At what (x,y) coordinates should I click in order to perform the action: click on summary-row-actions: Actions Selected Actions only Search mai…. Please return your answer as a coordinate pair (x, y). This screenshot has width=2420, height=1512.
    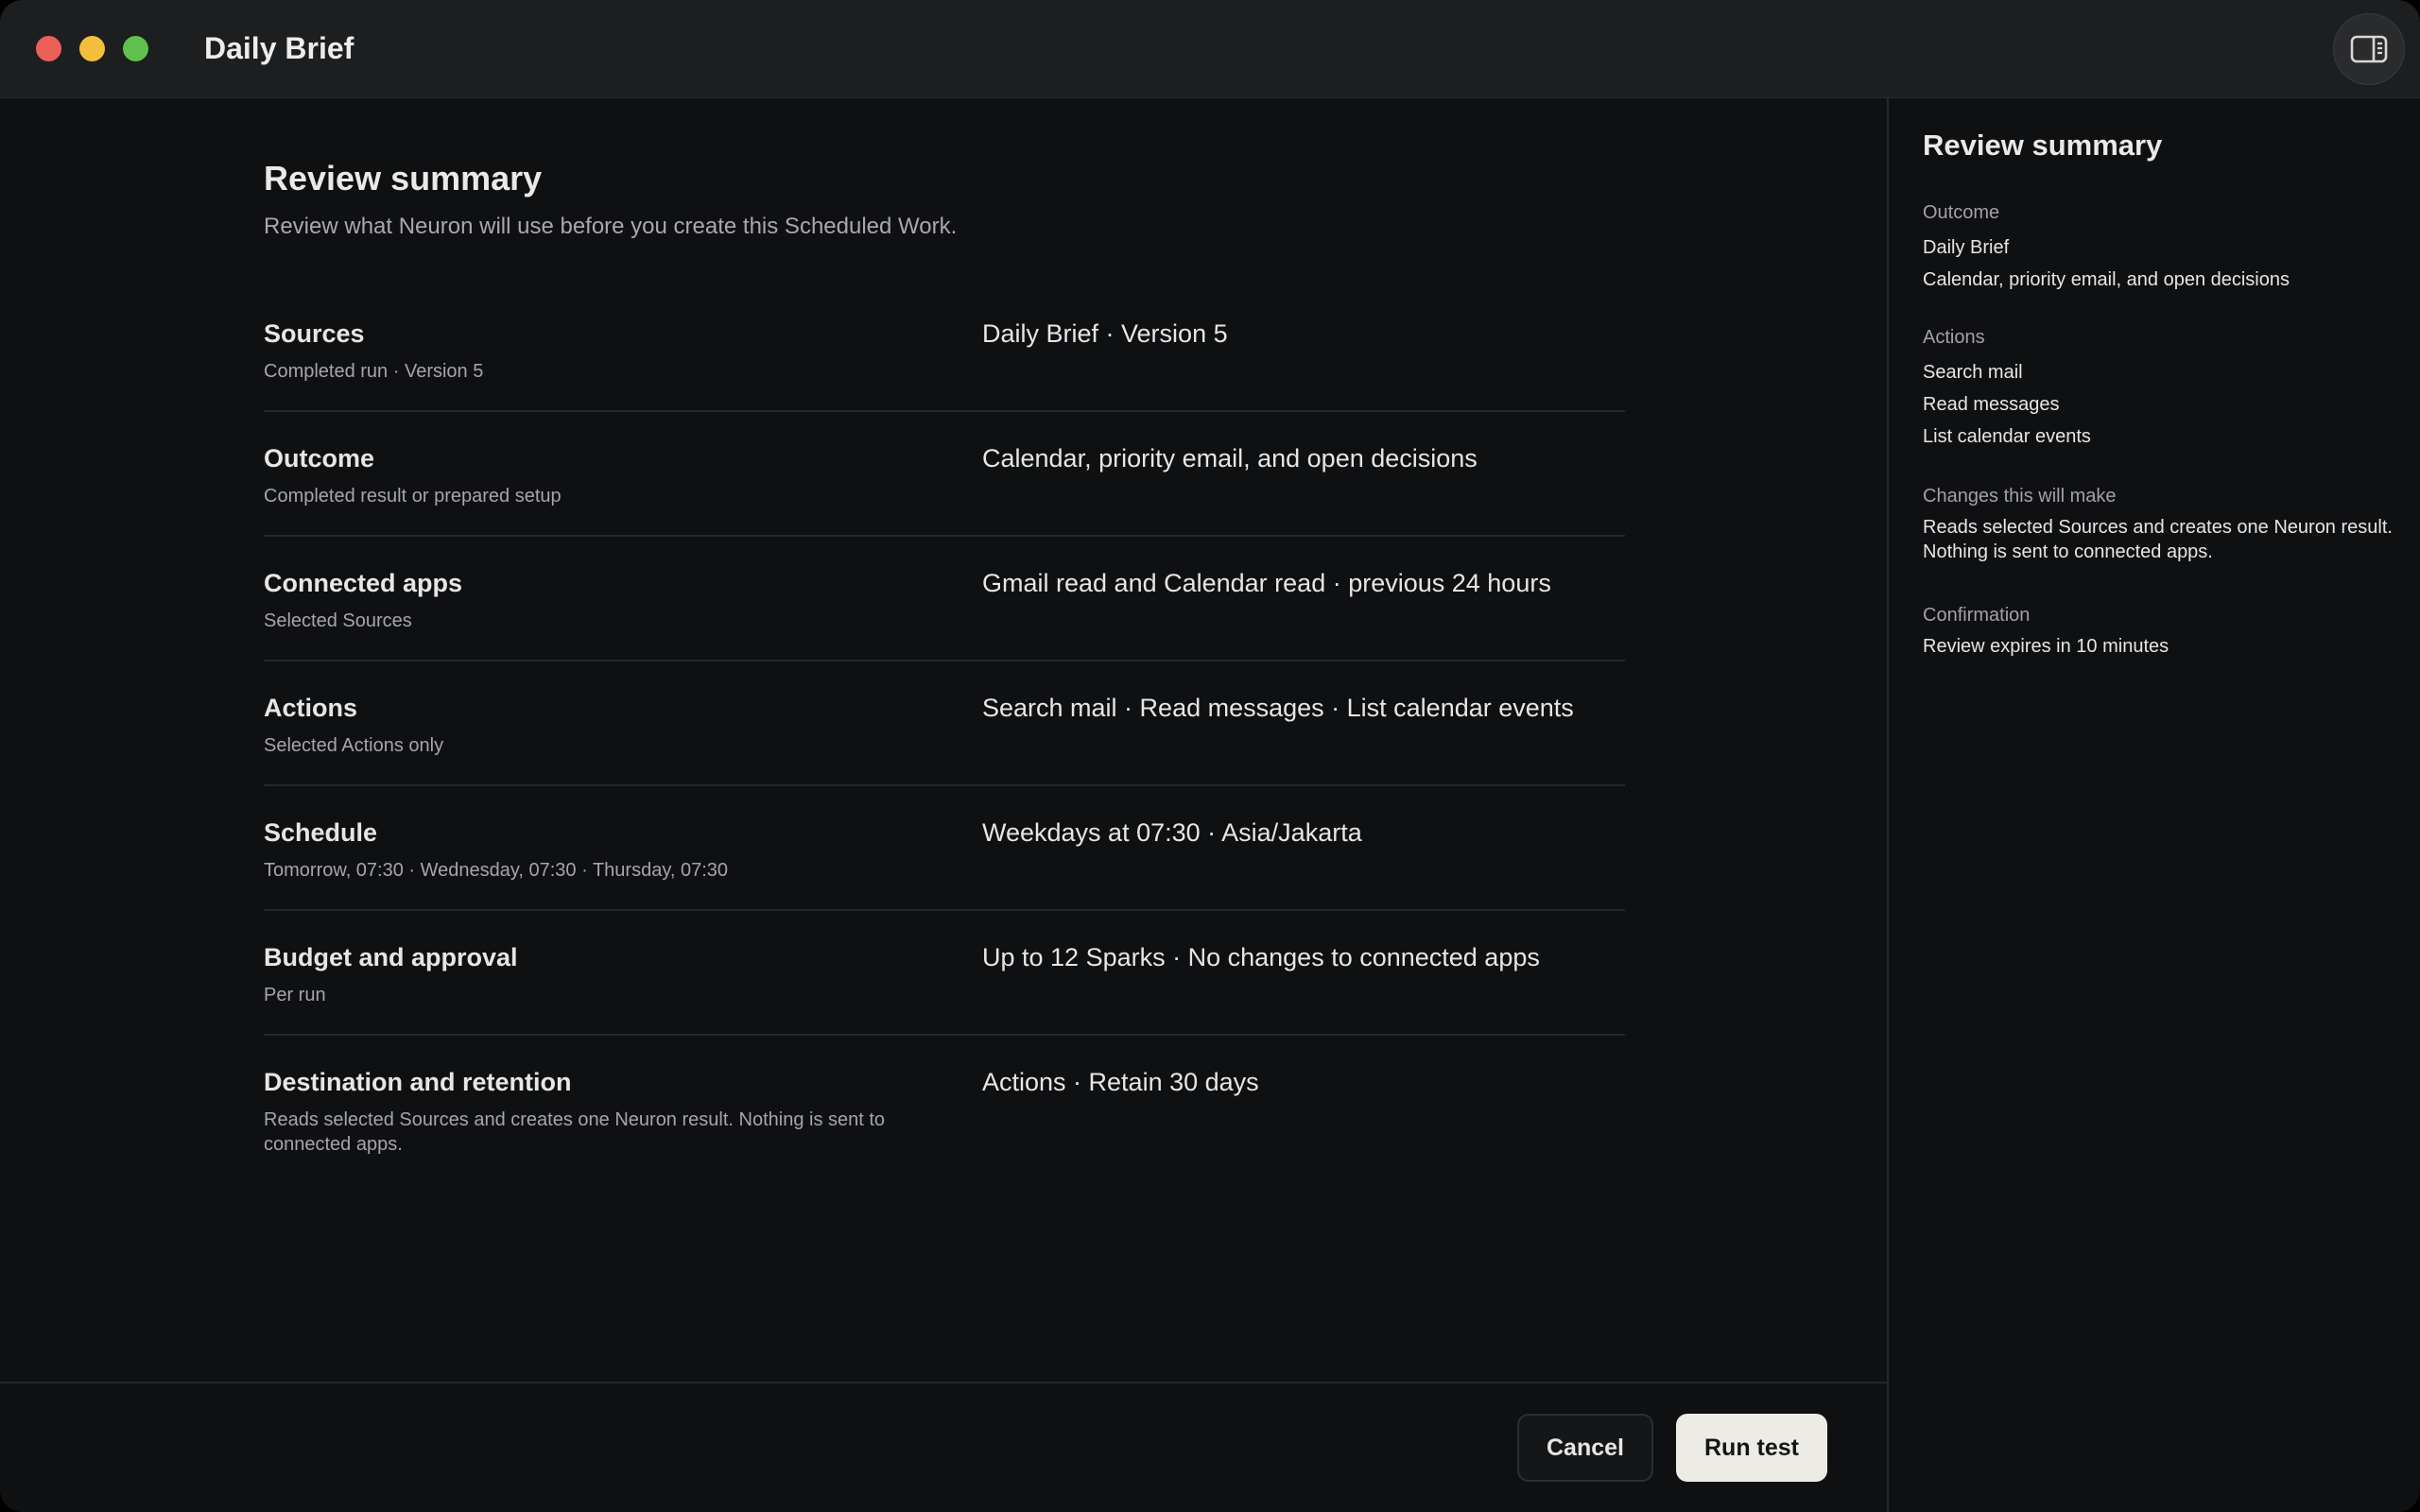
    Looking at the image, I should click on (945, 724).